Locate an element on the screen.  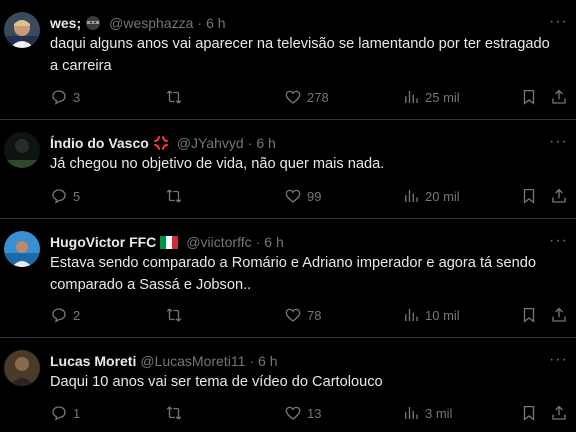
reply-count: 1 is located at coordinates (77, 413).